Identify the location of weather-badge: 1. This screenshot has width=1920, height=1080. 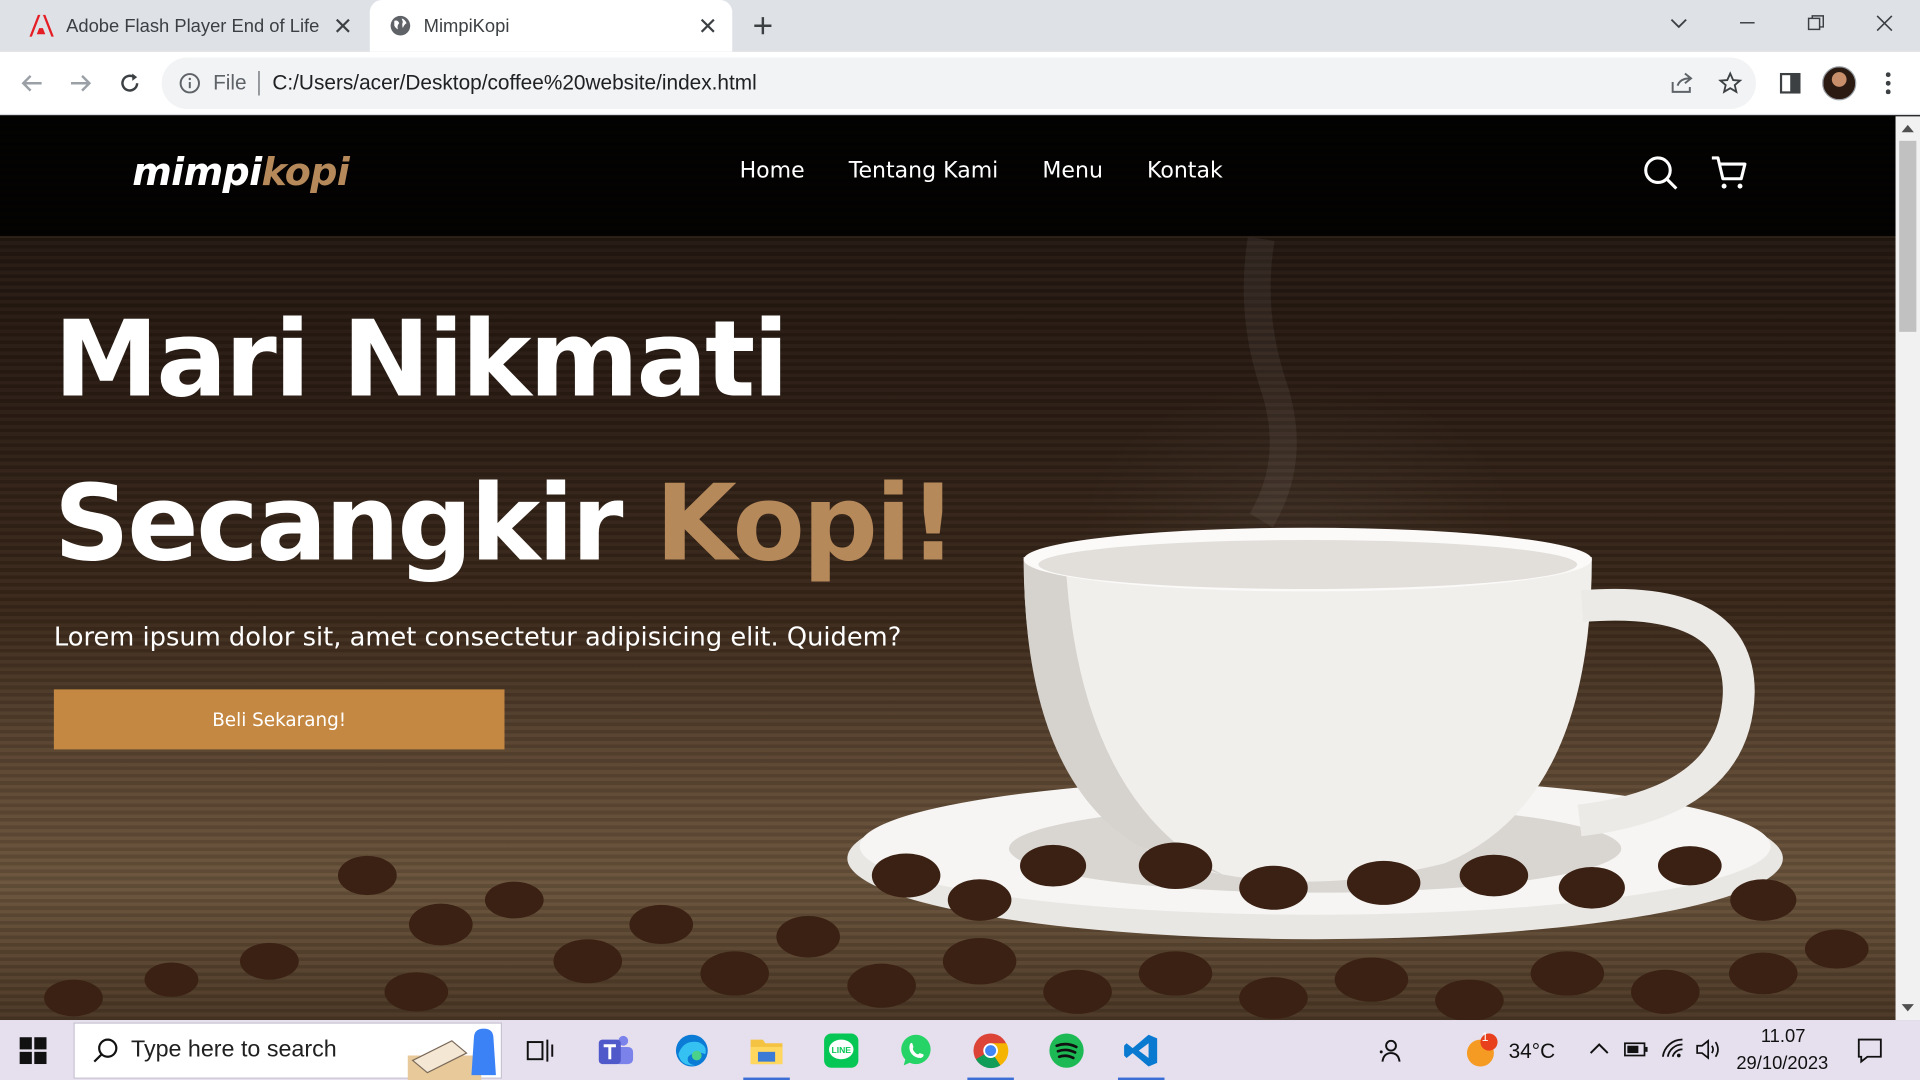
(1485, 1038).